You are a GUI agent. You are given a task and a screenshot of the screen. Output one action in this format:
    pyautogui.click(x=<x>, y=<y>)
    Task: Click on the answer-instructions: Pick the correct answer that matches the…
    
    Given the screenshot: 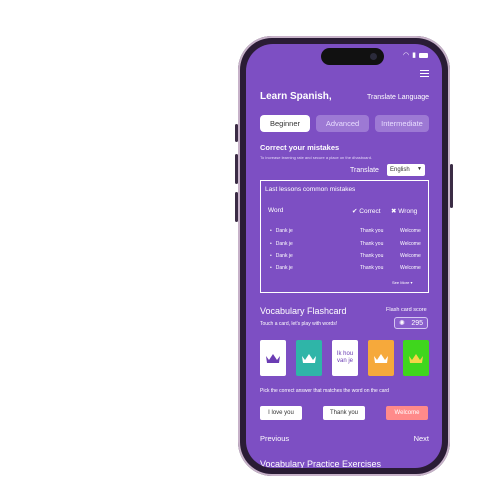 What is the action you would take?
    pyautogui.click(x=324, y=391)
    